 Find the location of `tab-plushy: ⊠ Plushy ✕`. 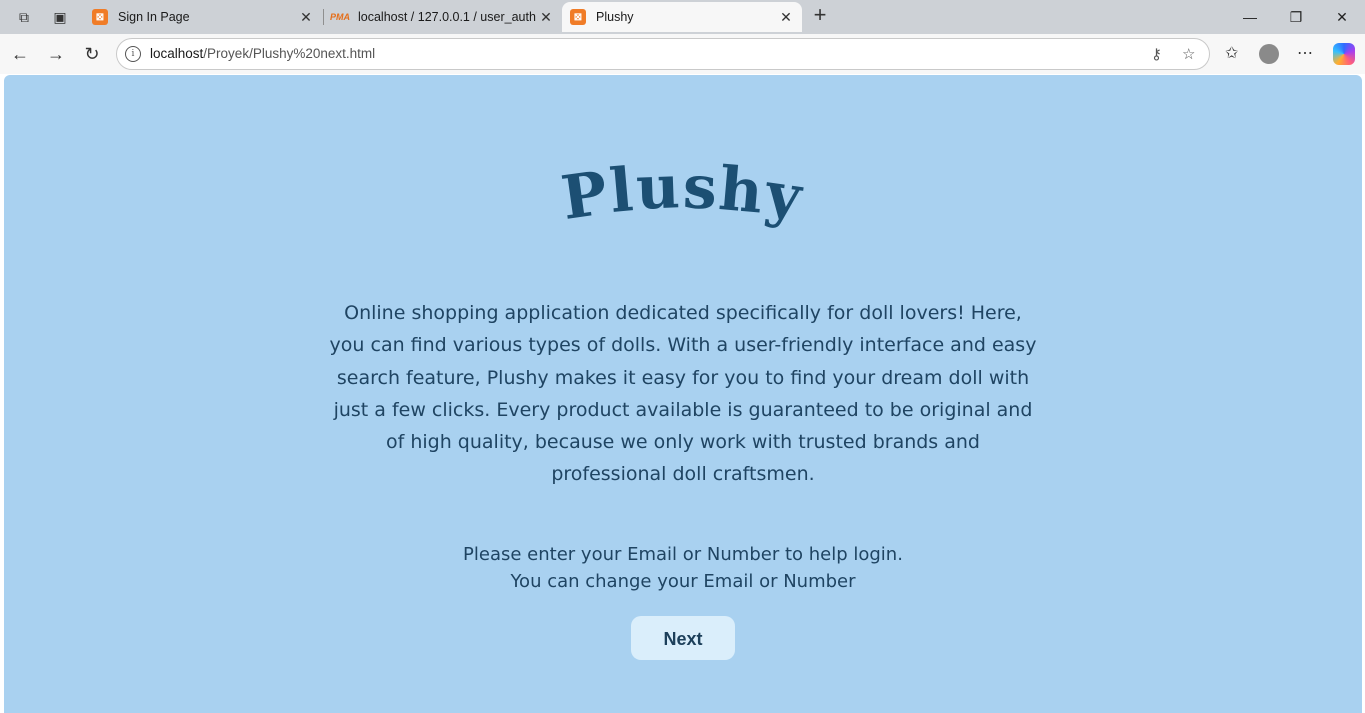

tab-plushy: ⊠ Plushy ✕ is located at coordinates (682, 17).